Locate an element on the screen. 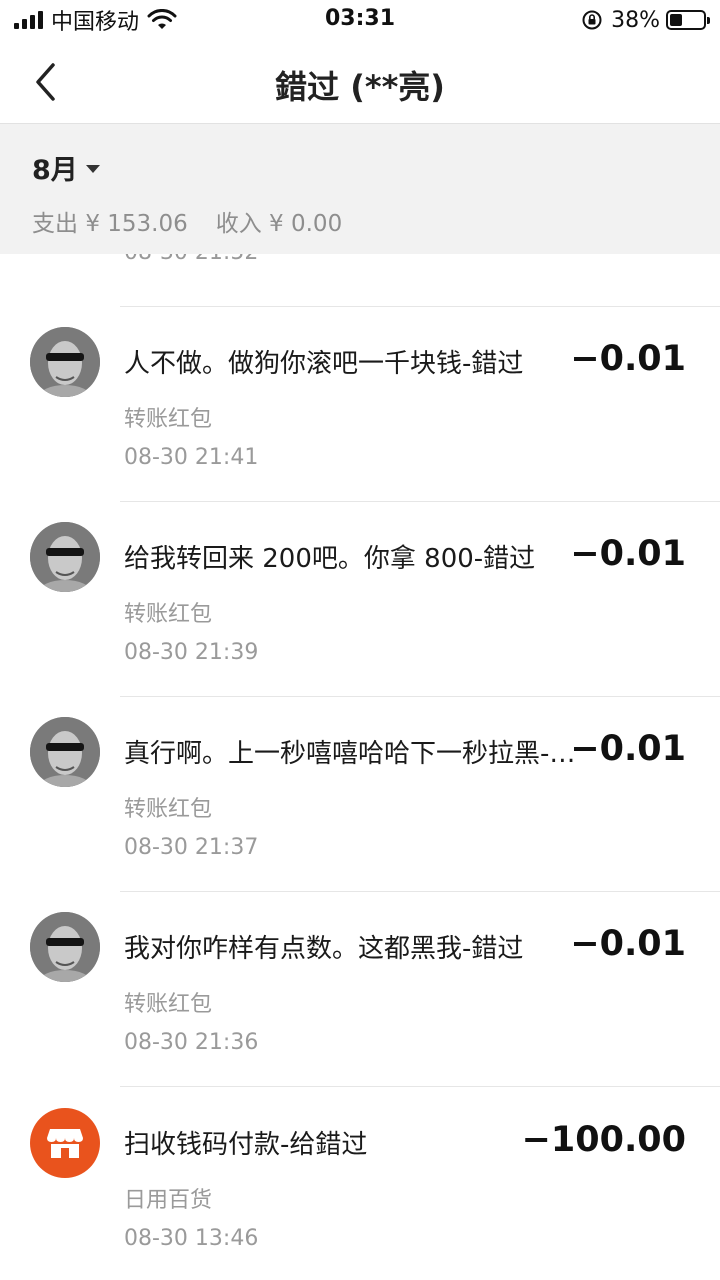 The image size is (720, 1280). income-value: ¥ 0.00 is located at coordinates (306, 224).